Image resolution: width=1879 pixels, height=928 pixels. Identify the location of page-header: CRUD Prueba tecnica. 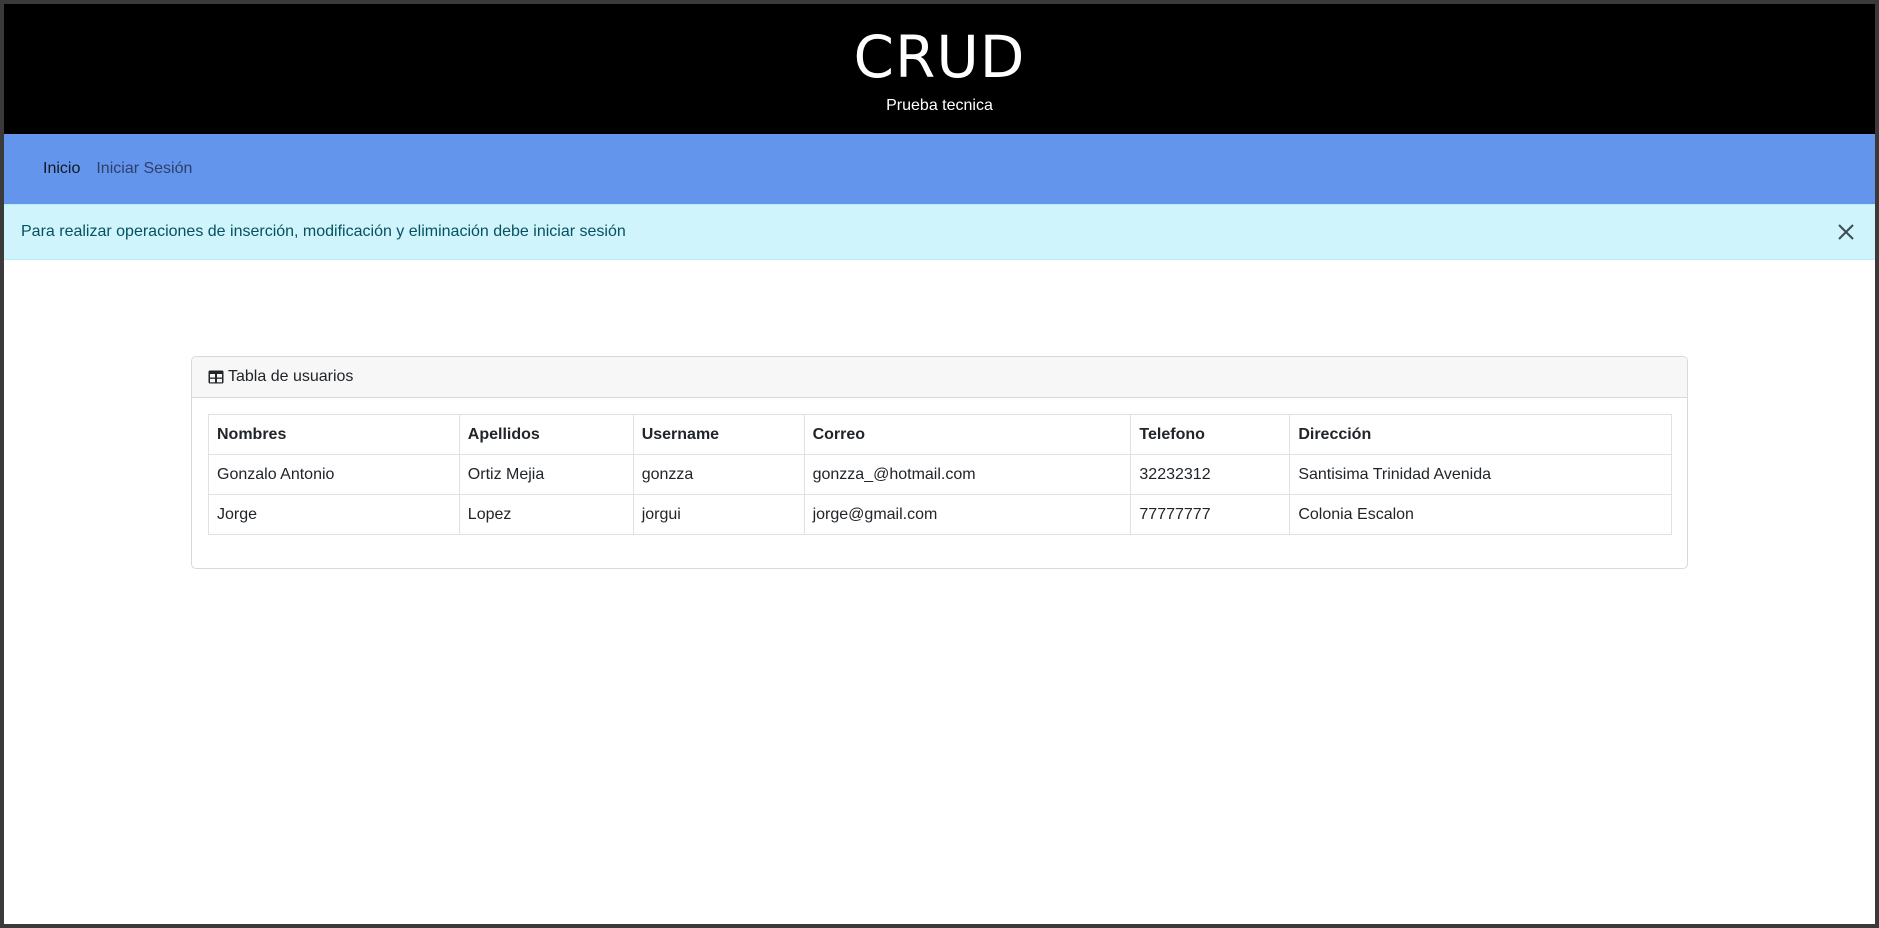
(939, 69).